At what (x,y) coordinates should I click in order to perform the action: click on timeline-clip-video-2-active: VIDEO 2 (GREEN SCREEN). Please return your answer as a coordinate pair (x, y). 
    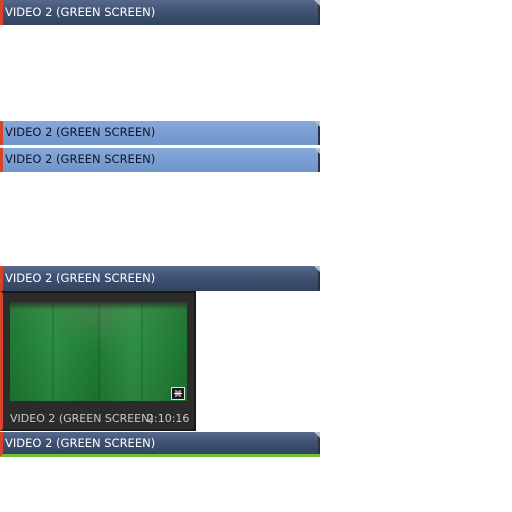
    Looking at the image, I should click on (160, 444).